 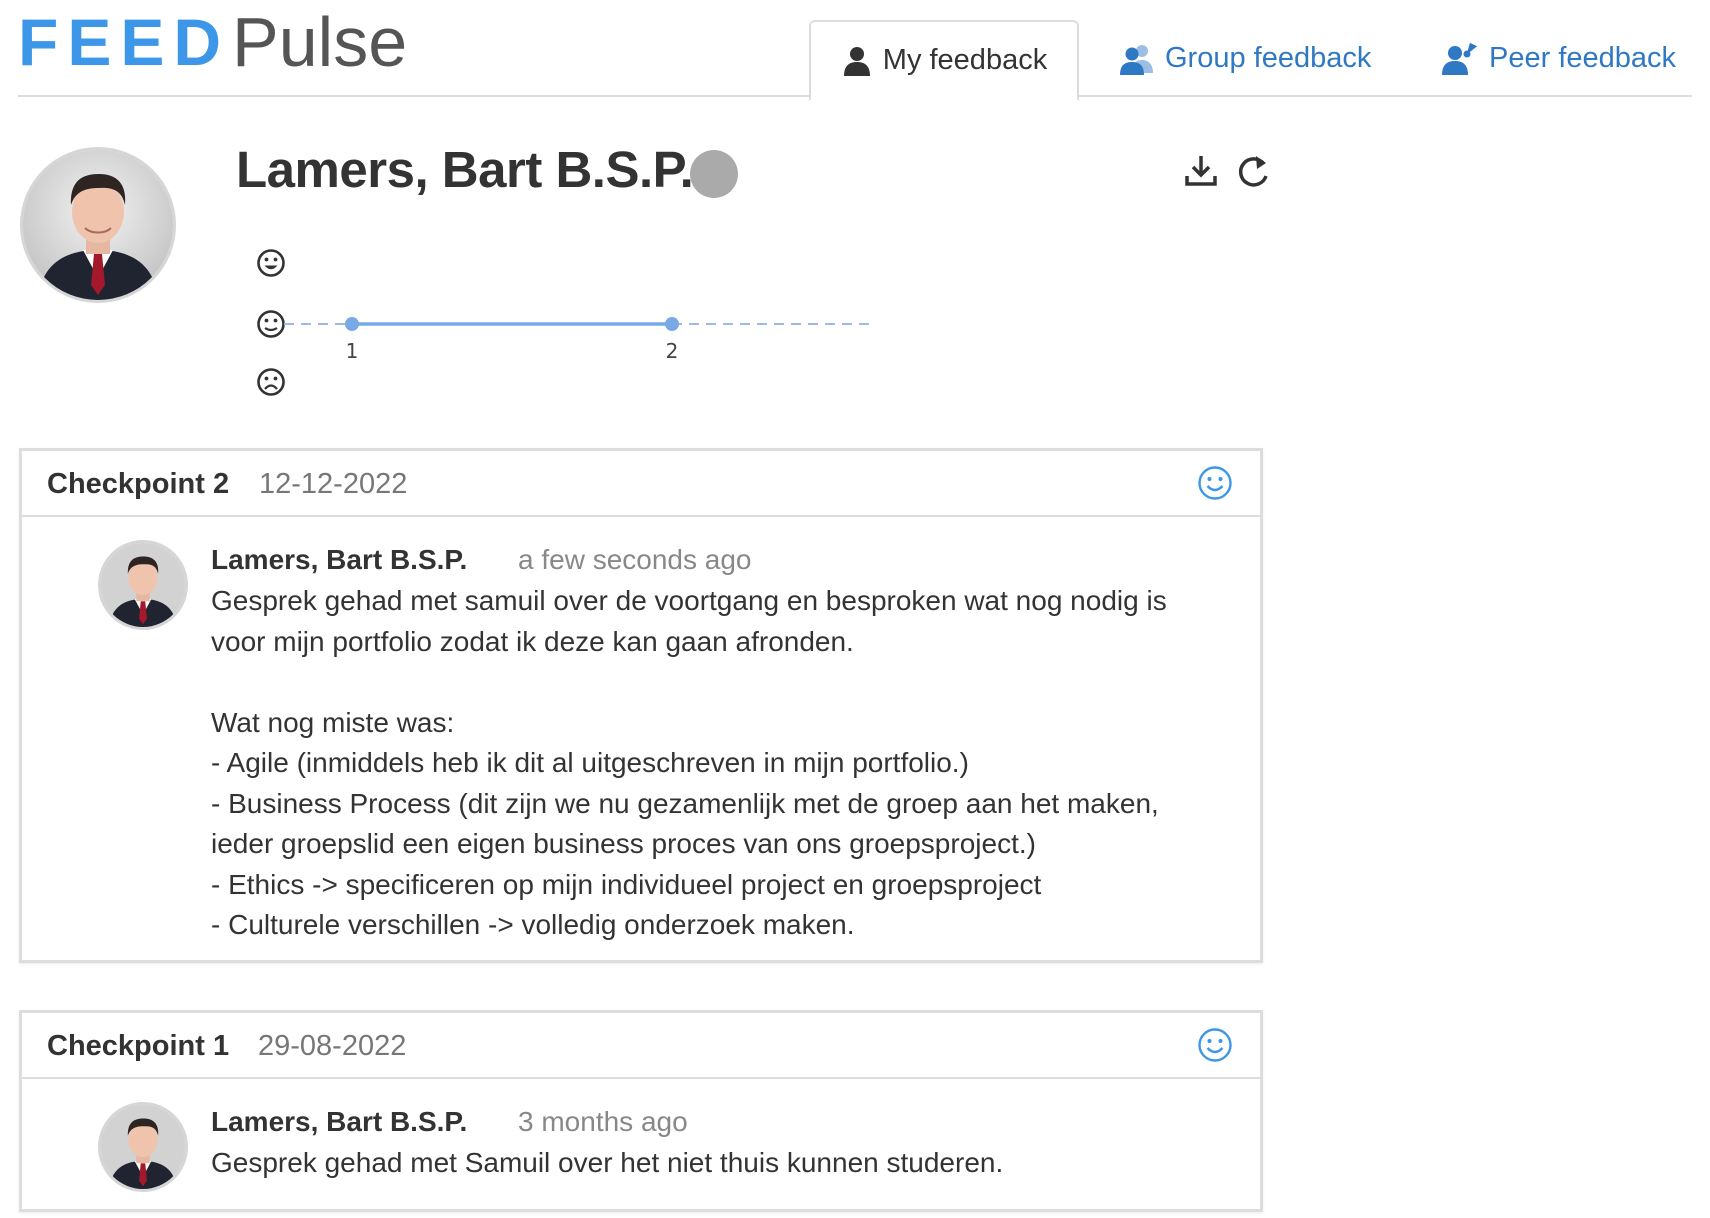 What do you see at coordinates (124, 42) in the screenshot?
I see `logo-feed-text: FEED` at bounding box center [124, 42].